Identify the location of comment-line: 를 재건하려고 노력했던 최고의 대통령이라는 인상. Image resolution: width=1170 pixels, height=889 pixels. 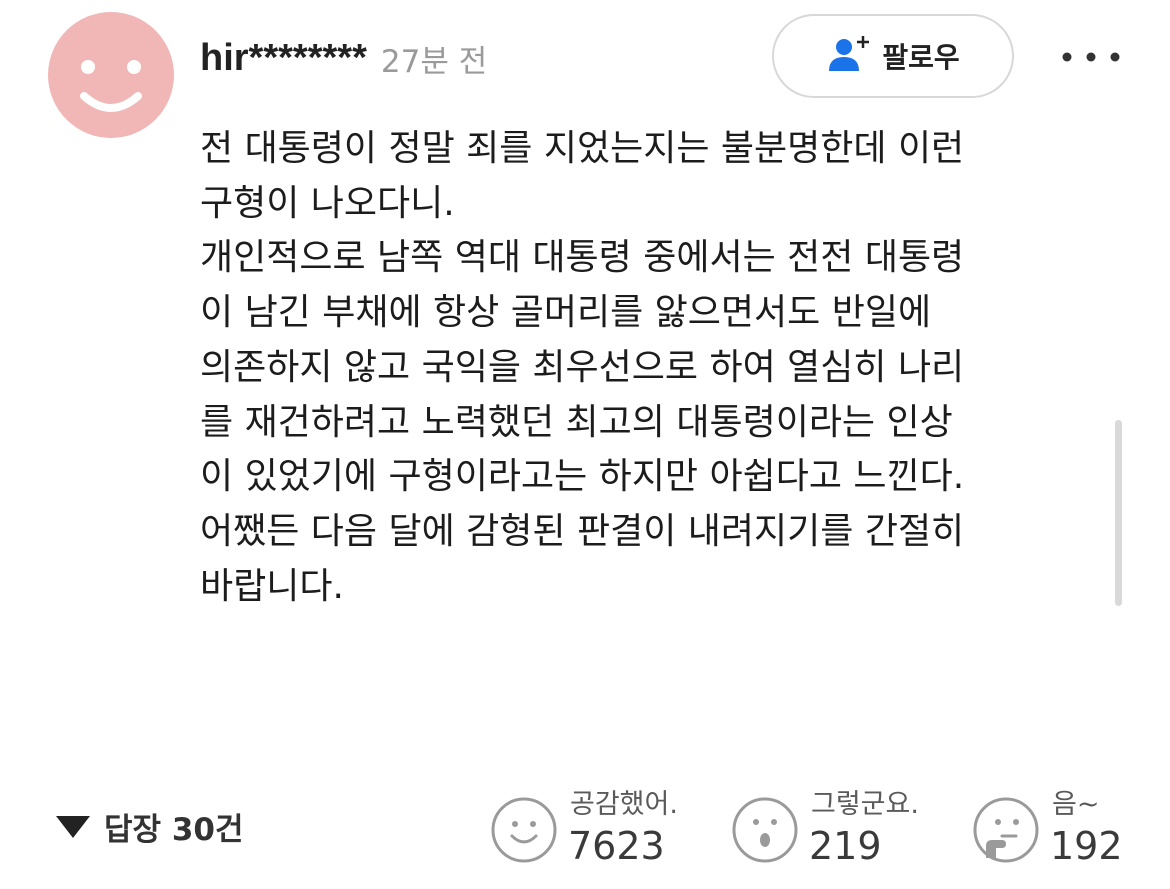
(576, 422).